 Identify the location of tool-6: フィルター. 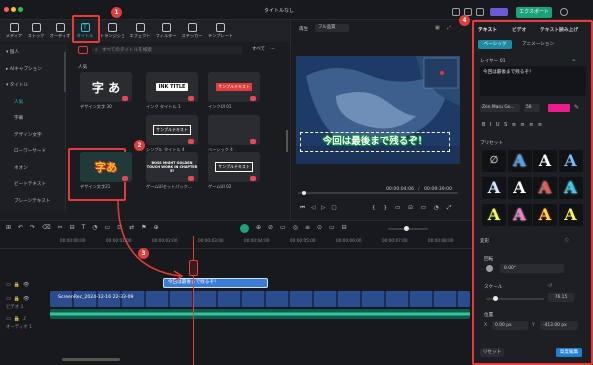
(166, 31).